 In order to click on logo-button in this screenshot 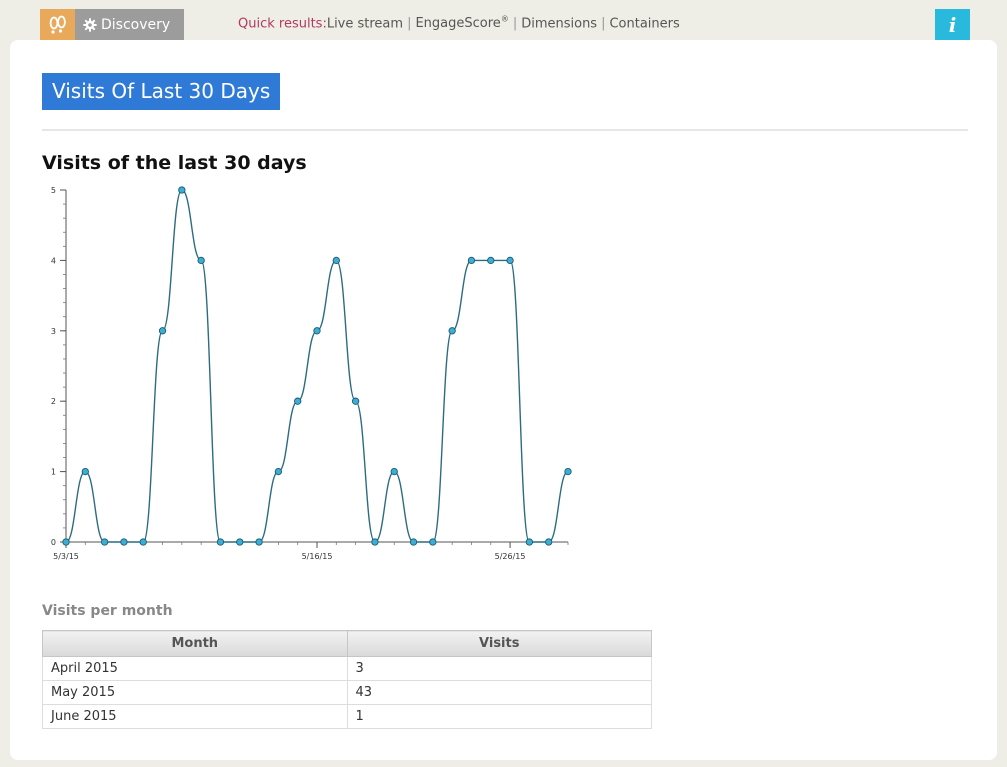, I will do `click(57, 24)`.